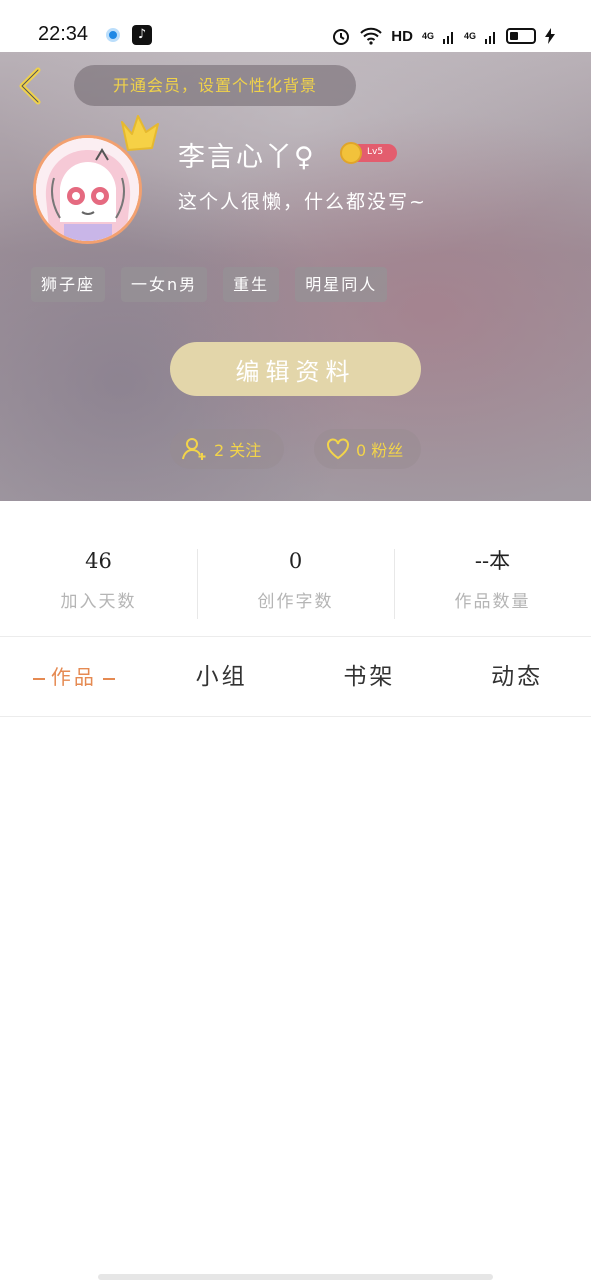 The width and height of the screenshot is (591, 1280). I want to click on tag: 重生, so click(251, 284).